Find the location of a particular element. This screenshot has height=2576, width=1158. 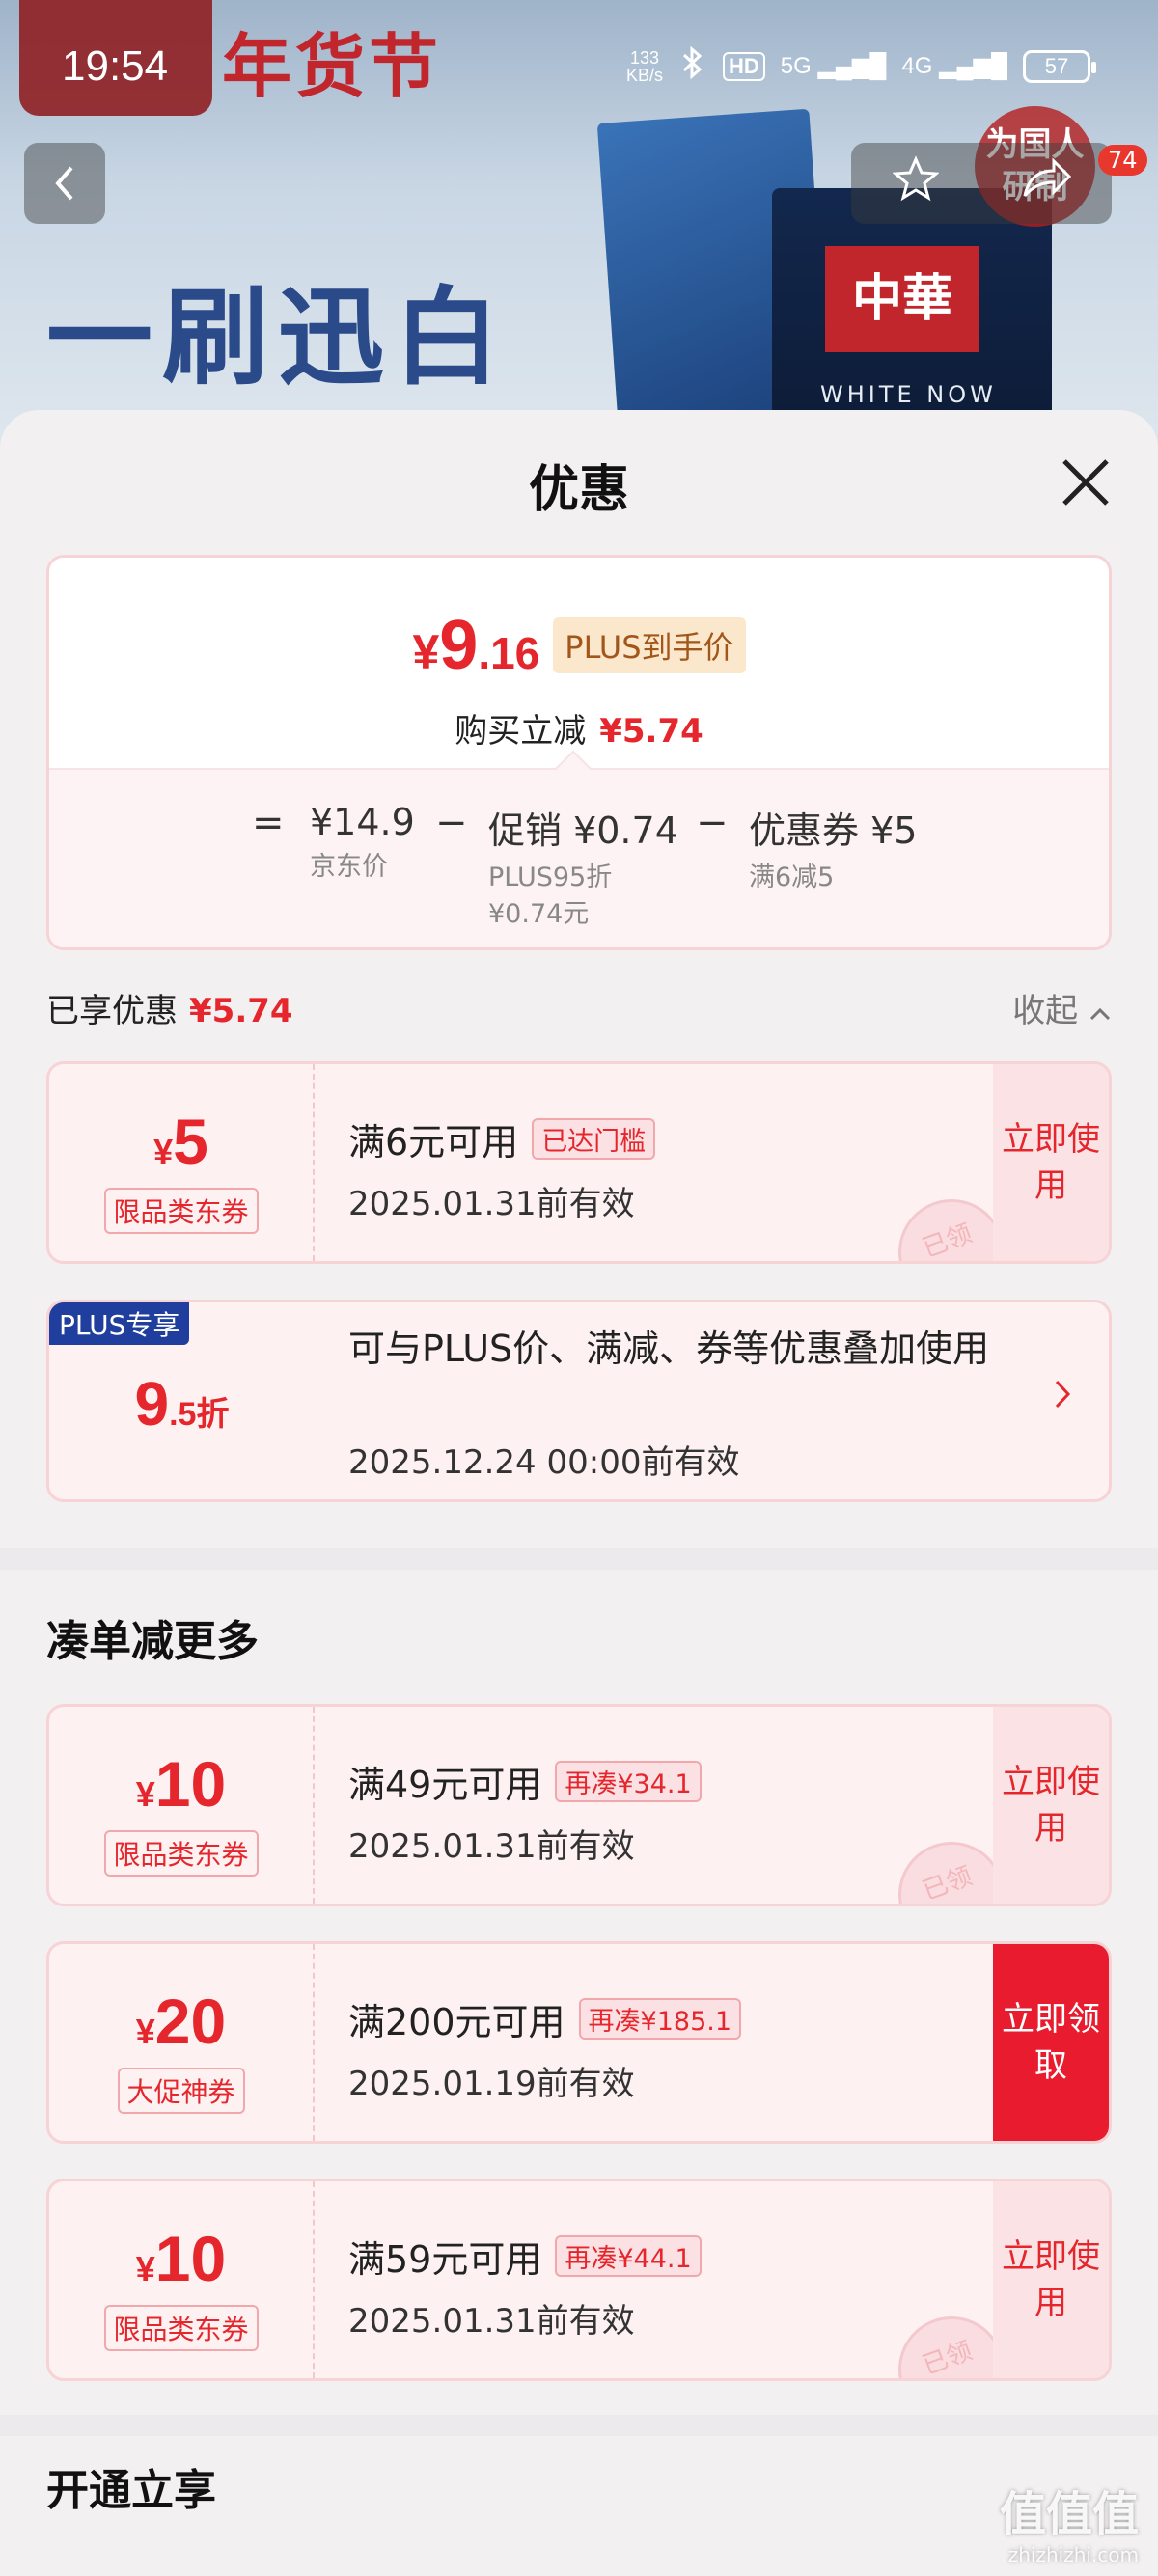

battery-icon: 57 is located at coordinates (1059, 66).